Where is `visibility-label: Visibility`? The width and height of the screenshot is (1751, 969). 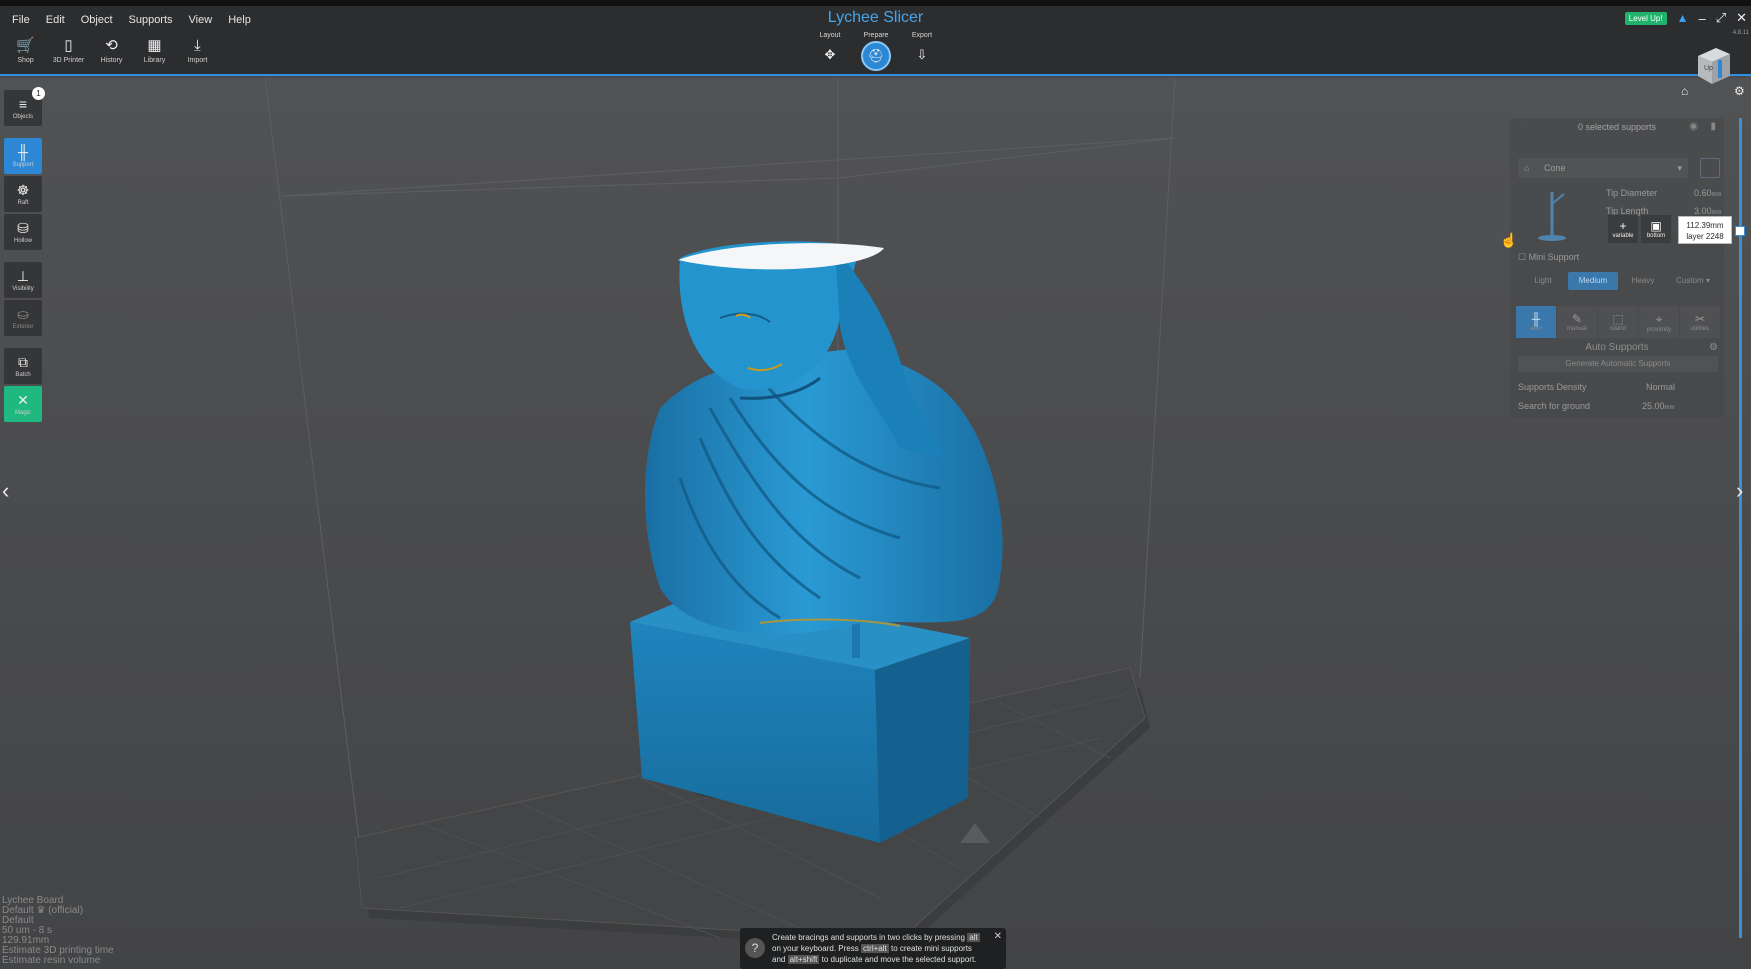
visibility-label: Visibility is located at coordinates (23, 288).